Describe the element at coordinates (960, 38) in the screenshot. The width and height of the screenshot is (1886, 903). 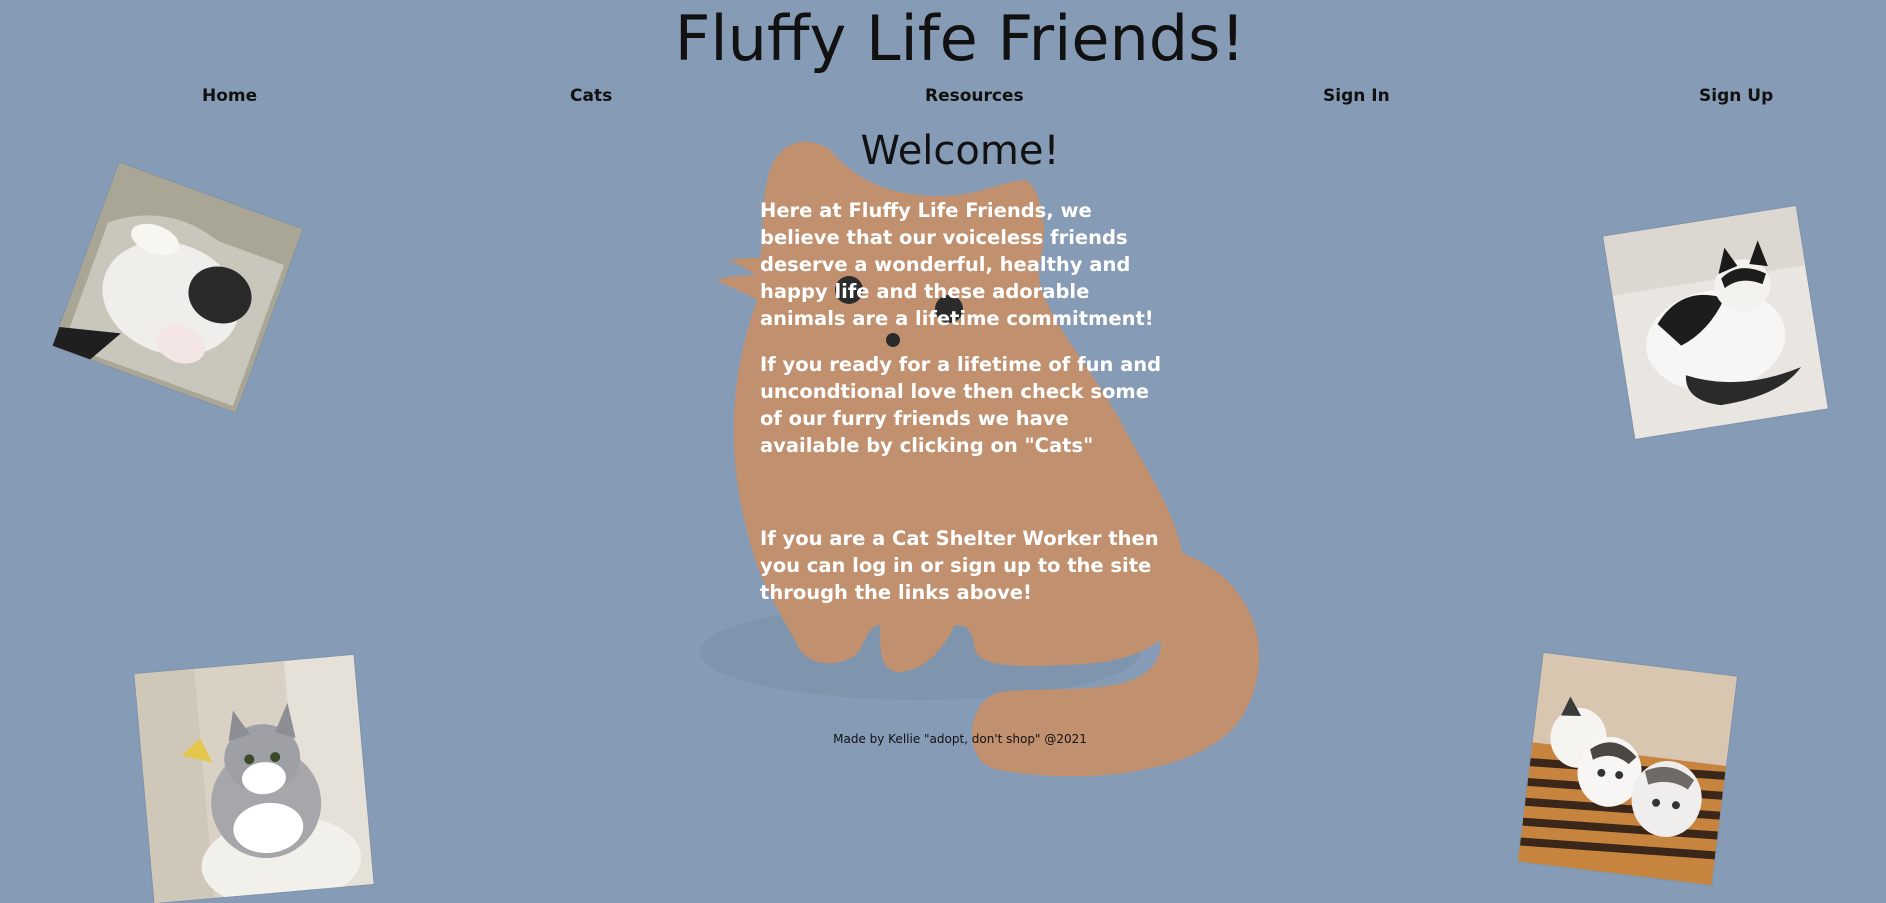
I see `site-title: Fluffy Life Friends!` at that location.